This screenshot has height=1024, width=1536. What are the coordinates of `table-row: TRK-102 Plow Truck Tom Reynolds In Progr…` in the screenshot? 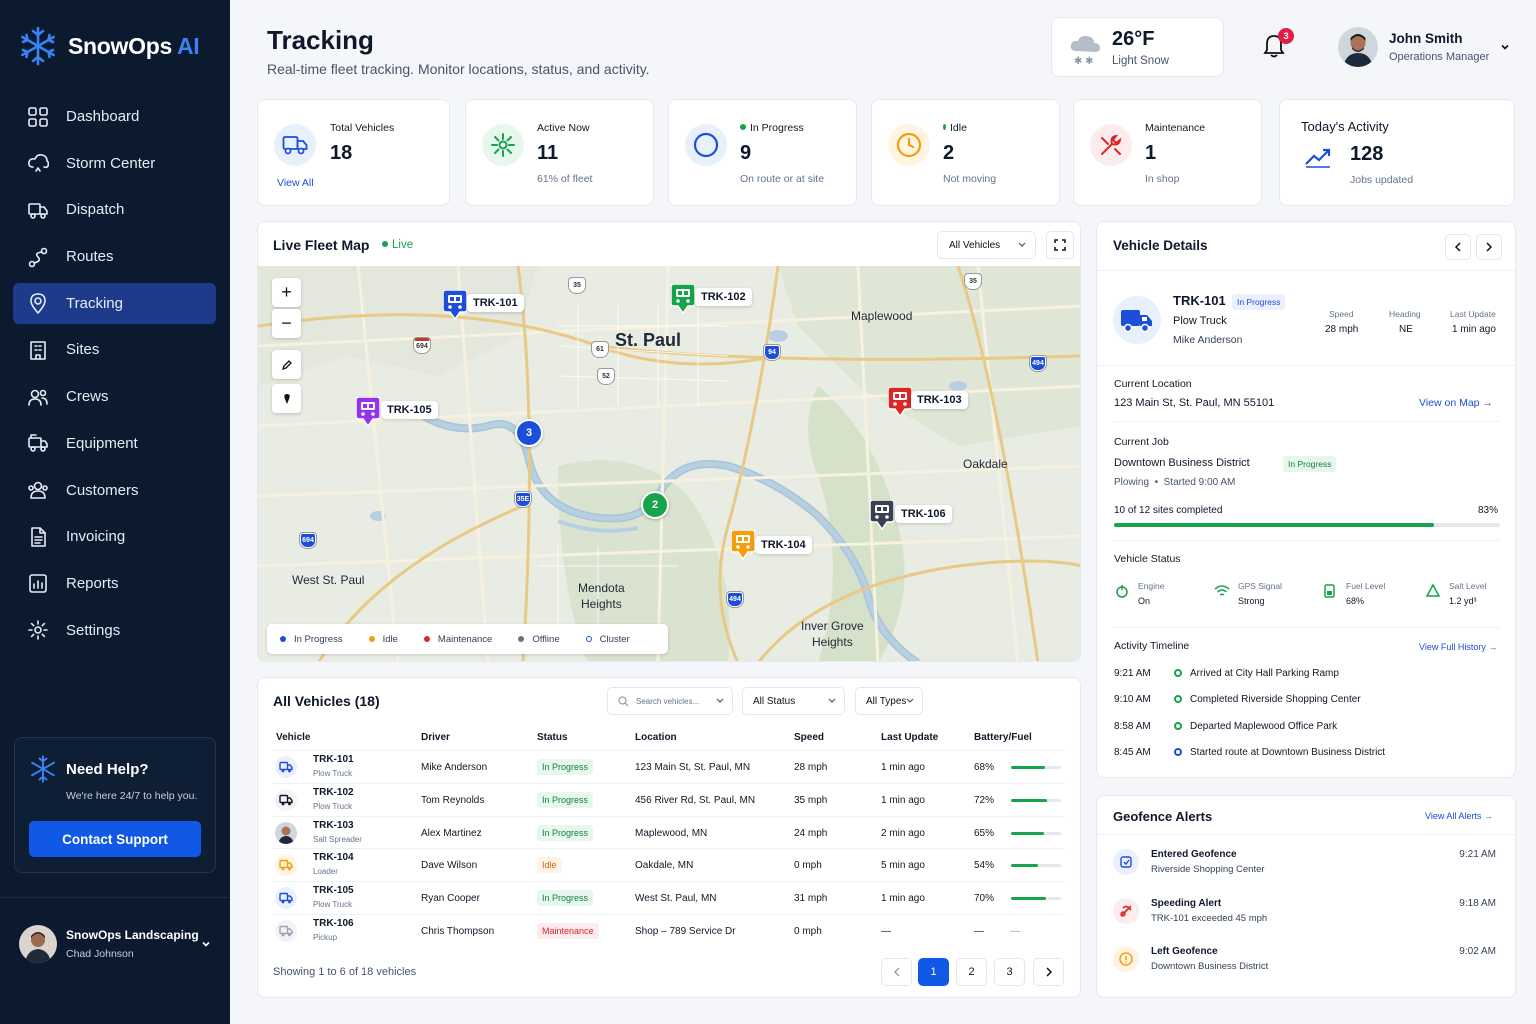 It's located at (669, 799).